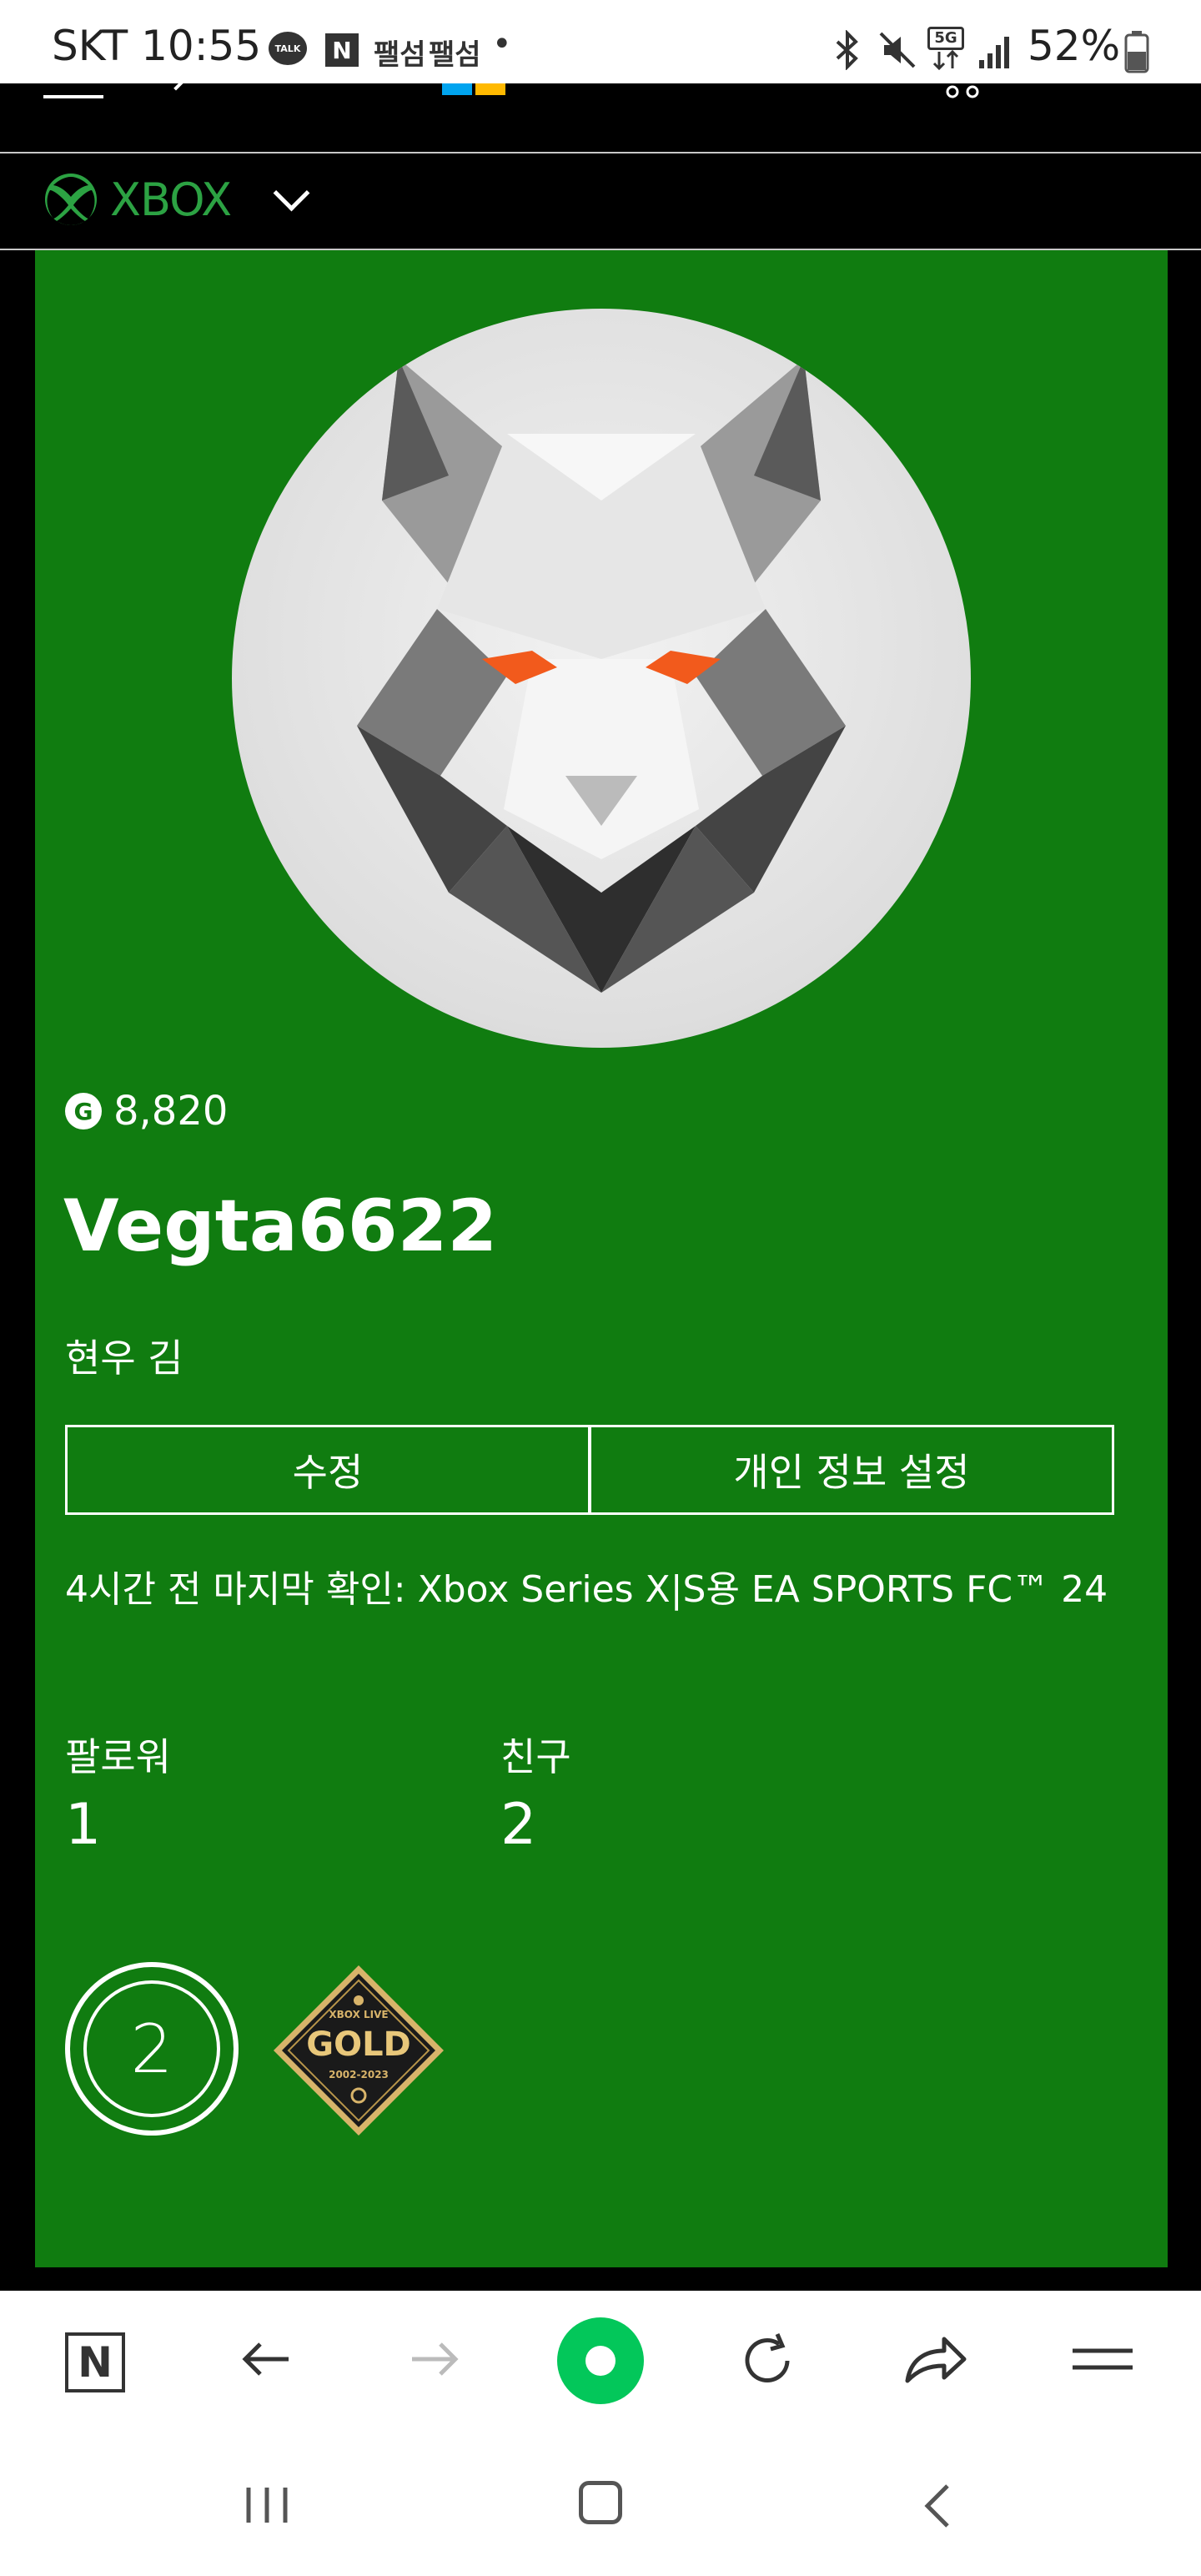 This screenshot has width=1201, height=2576. Describe the element at coordinates (1103, 2361) in the screenshot. I see `menu-icon` at that location.